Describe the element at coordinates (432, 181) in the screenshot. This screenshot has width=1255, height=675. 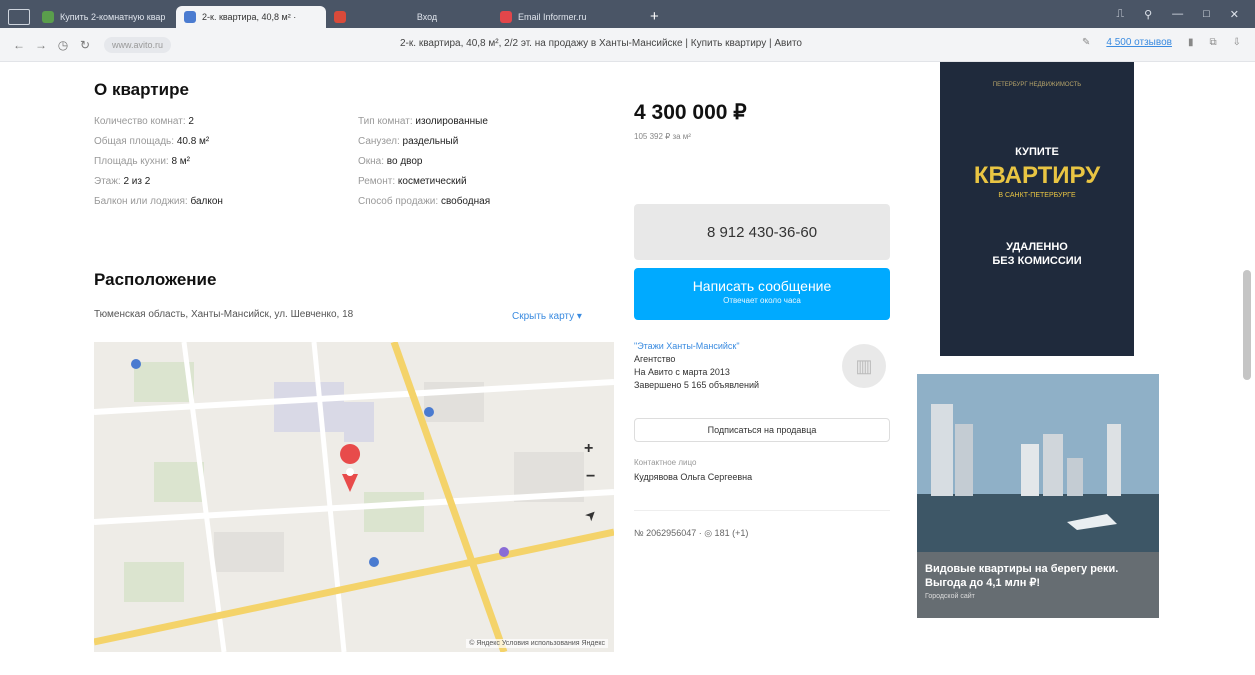
I see `param-value: косметический` at that location.